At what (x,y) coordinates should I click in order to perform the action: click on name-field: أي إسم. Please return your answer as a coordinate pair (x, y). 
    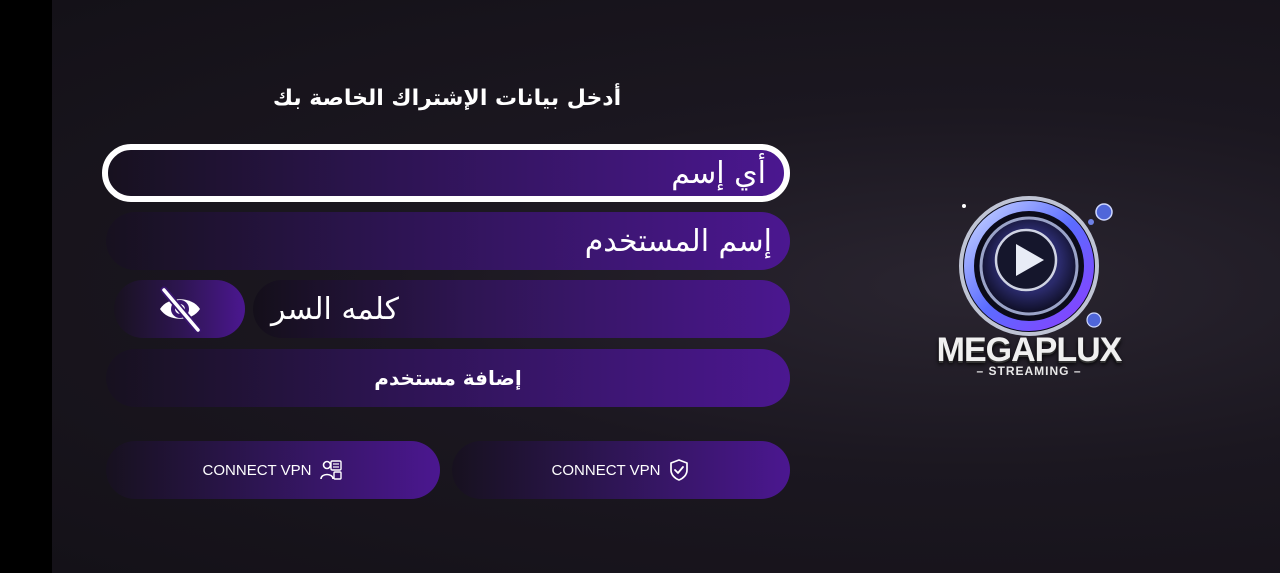
    Looking at the image, I should click on (446, 173).